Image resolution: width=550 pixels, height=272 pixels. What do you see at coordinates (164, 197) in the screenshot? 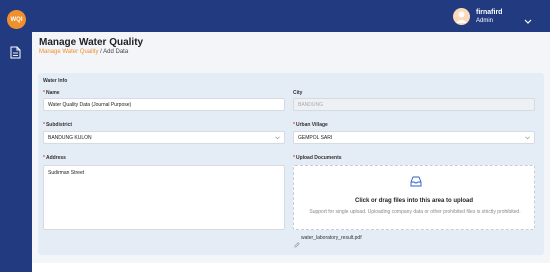
I see `address-textarea: Sudirman Street` at bounding box center [164, 197].